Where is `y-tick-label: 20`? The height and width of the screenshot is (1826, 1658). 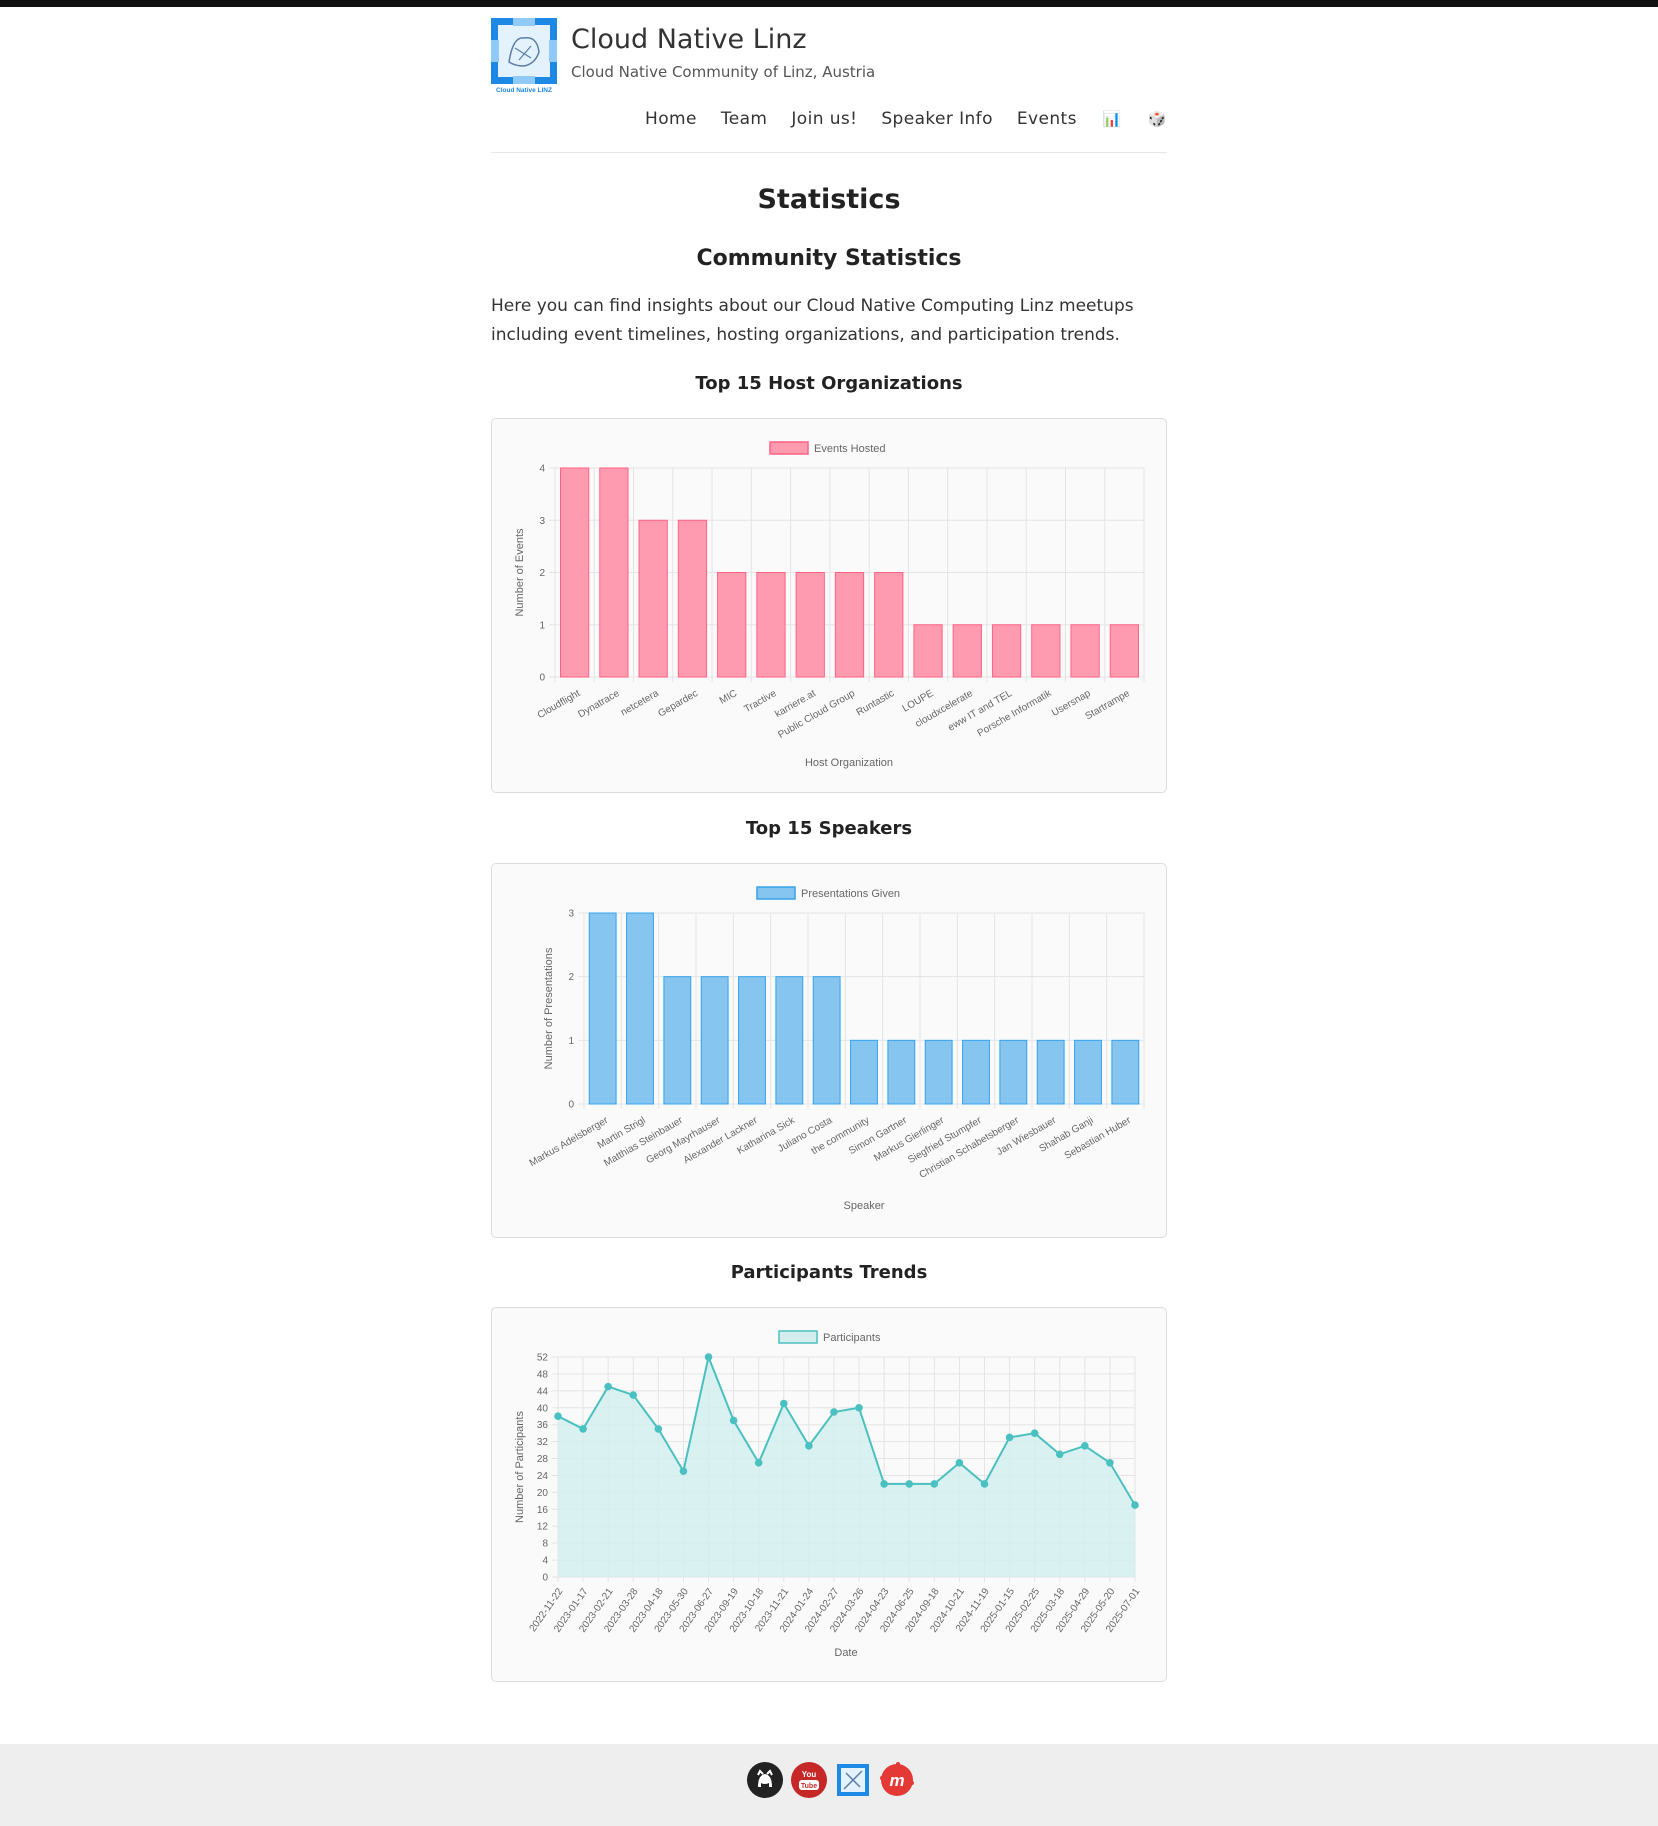 y-tick-label: 20 is located at coordinates (543, 1493).